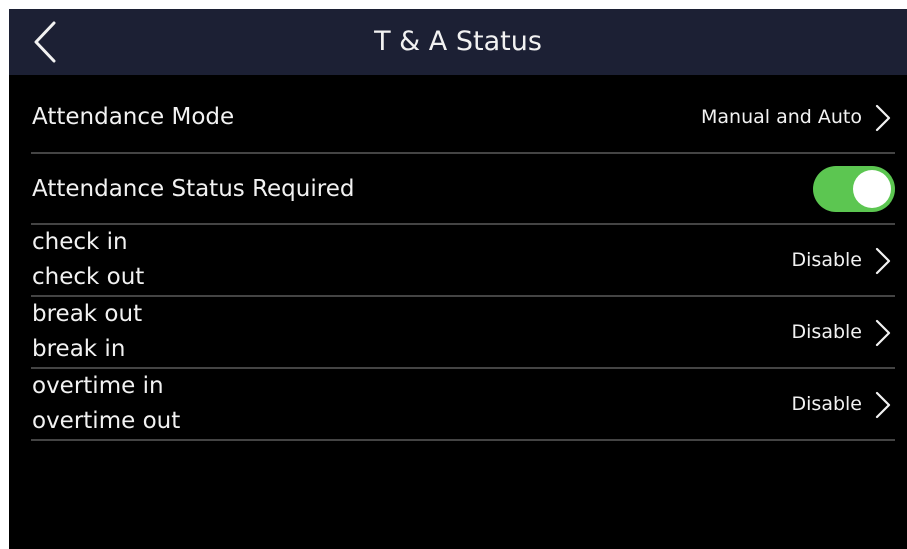  Describe the element at coordinates (463, 405) in the screenshot. I see `overtime-in-out-row: overtime in overtime out Disable` at that location.